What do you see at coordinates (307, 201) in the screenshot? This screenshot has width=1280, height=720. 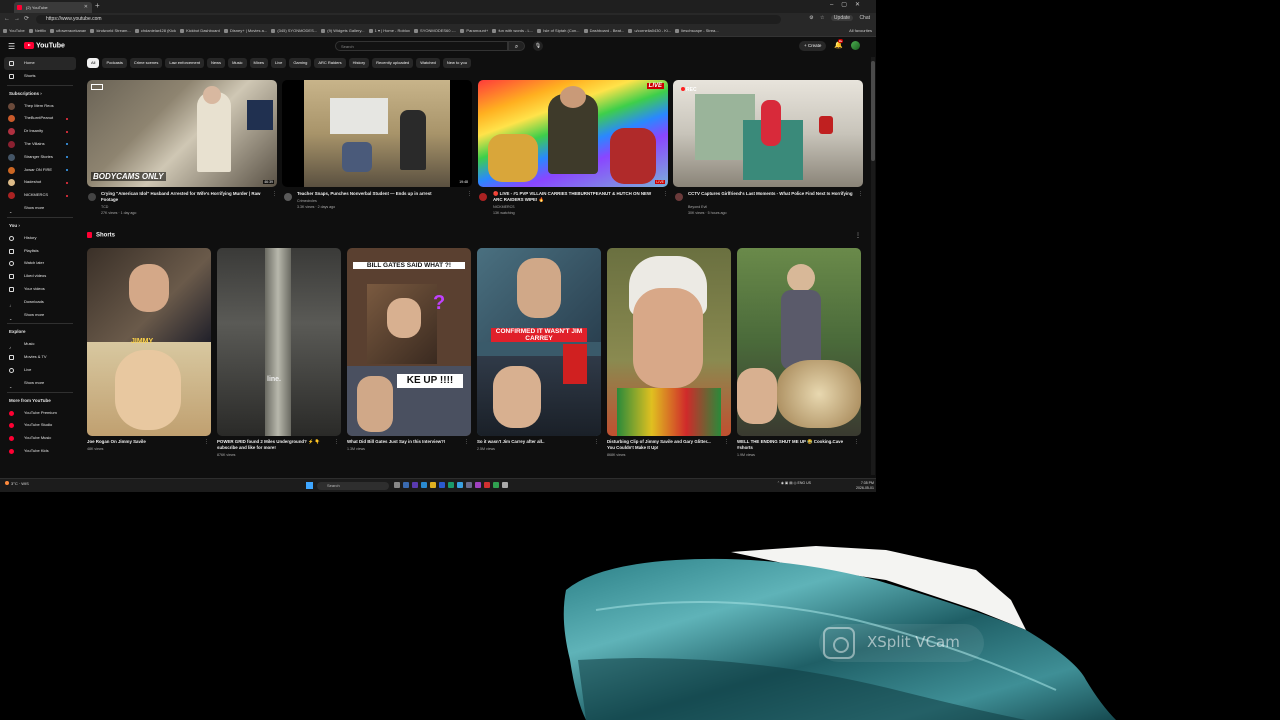 I see `video-channel: Crimecircles` at bounding box center [307, 201].